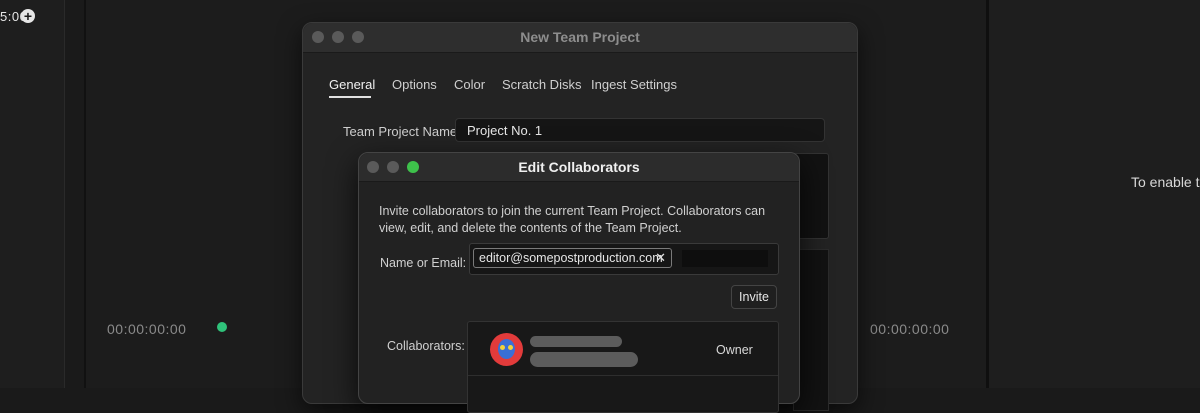 This screenshot has height=413, width=1200. What do you see at coordinates (469, 84) in the screenshot?
I see `tab-color: Color` at bounding box center [469, 84].